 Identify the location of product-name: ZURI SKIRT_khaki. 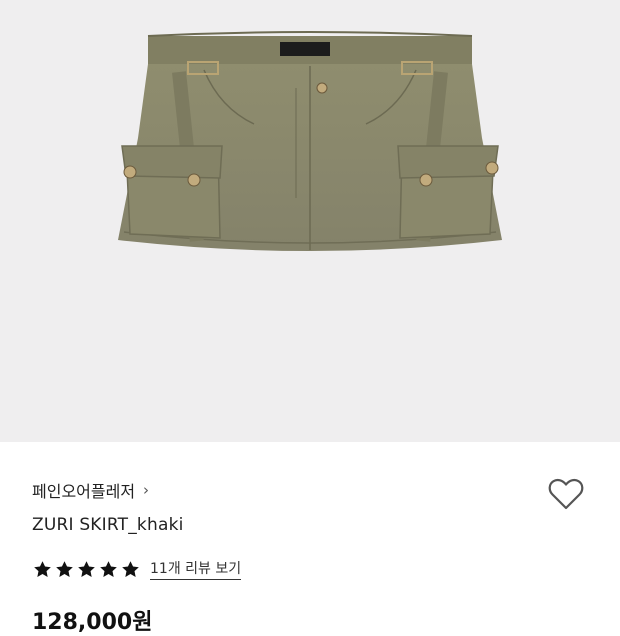
(108, 525).